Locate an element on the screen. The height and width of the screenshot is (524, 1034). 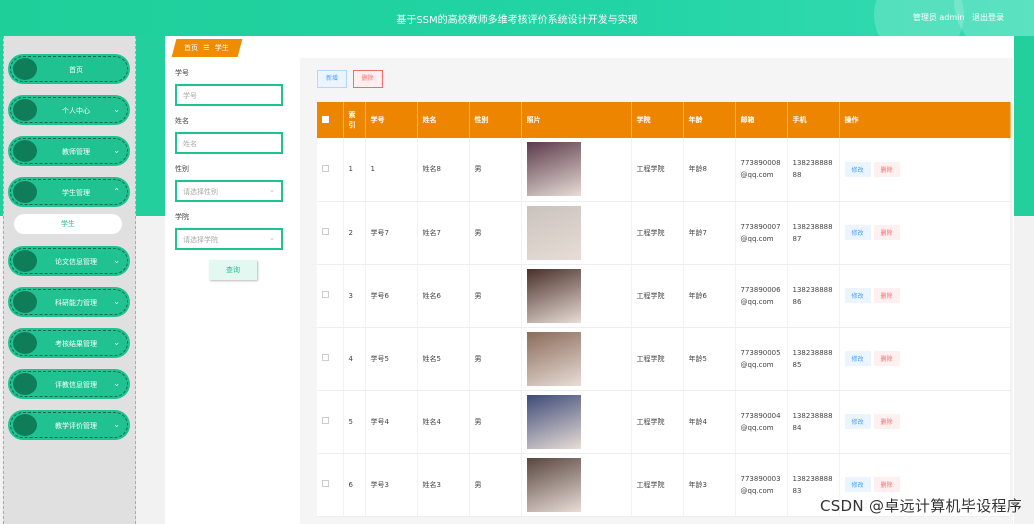
cell-name: 姓名7 is located at coordinates (443, 233).